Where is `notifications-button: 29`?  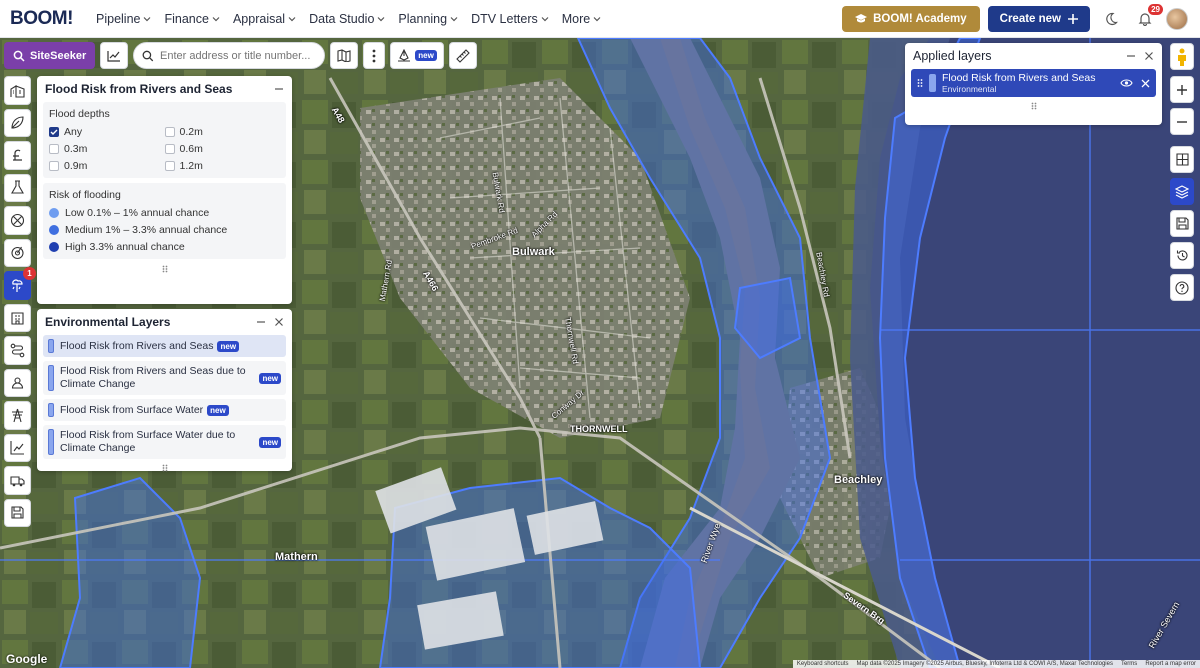
notifications-button: 29 is located at coordinates (1147, 17).